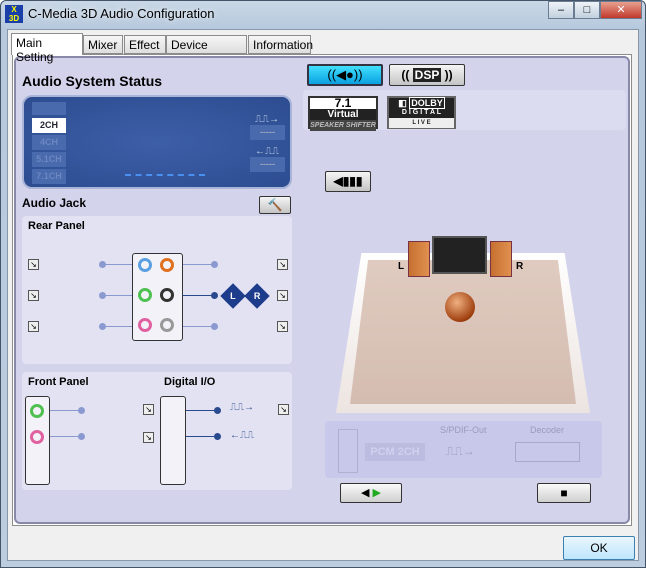 Image resolution: width=646 pixels, height=568 pixels. Describe the element at coordinates (49, 108) in the screenshot. I see `headphone-indicator` at that location.